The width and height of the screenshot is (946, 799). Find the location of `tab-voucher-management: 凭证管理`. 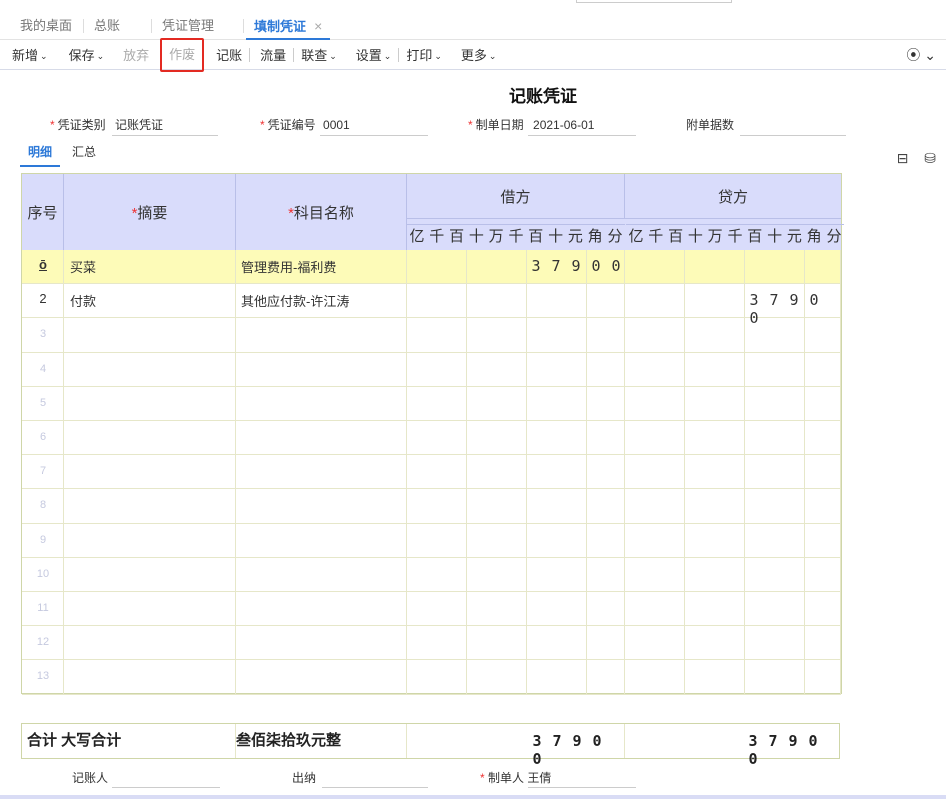

tab-voucher-management: 凭证管理 is located at coordinates (198, 27).